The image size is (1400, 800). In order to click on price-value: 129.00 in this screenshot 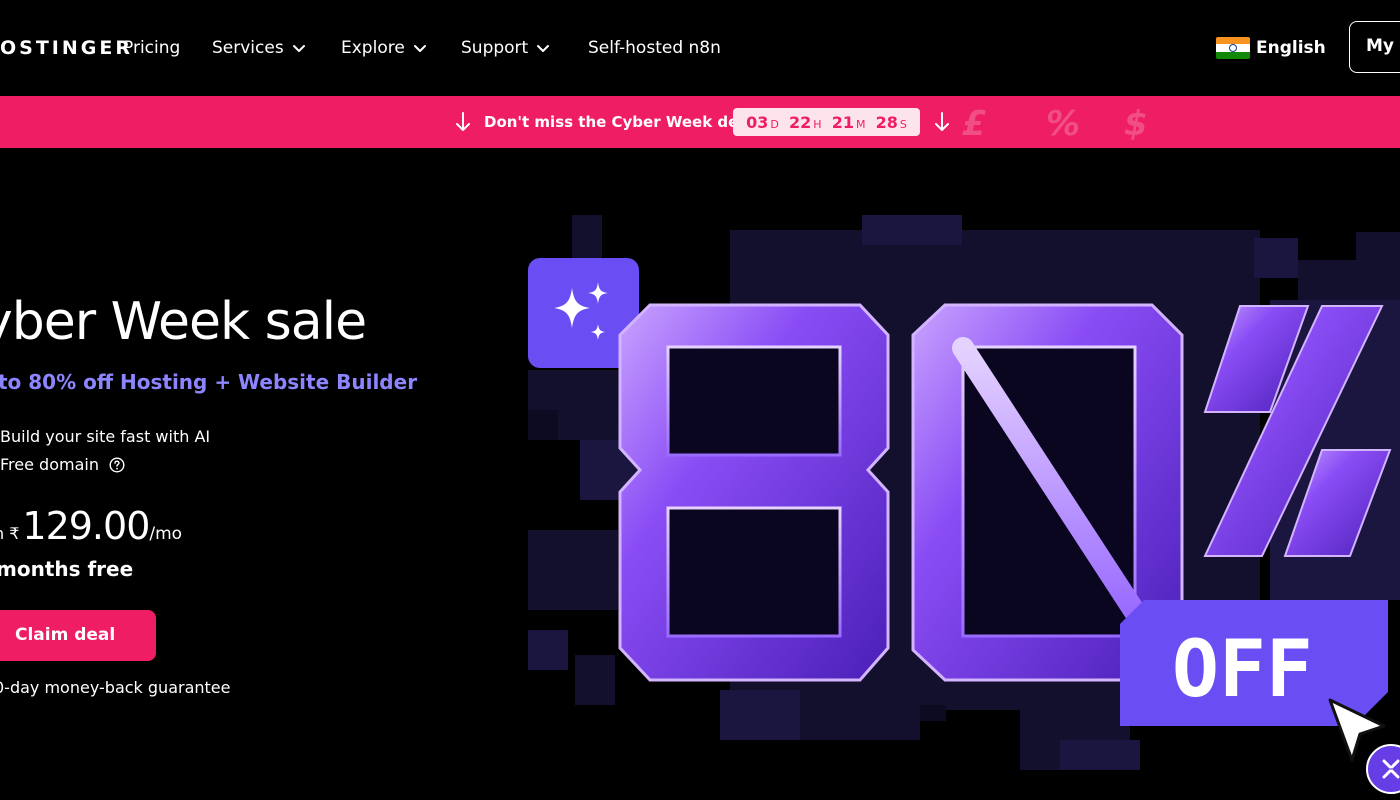, I will do `click(86, 526)`.